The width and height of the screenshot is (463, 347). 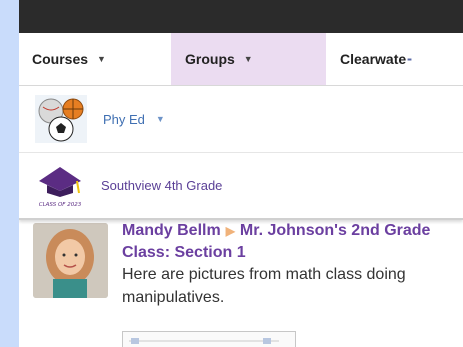 I want to click on nav-groups: Groups ▼, so click(x=248, y=59).